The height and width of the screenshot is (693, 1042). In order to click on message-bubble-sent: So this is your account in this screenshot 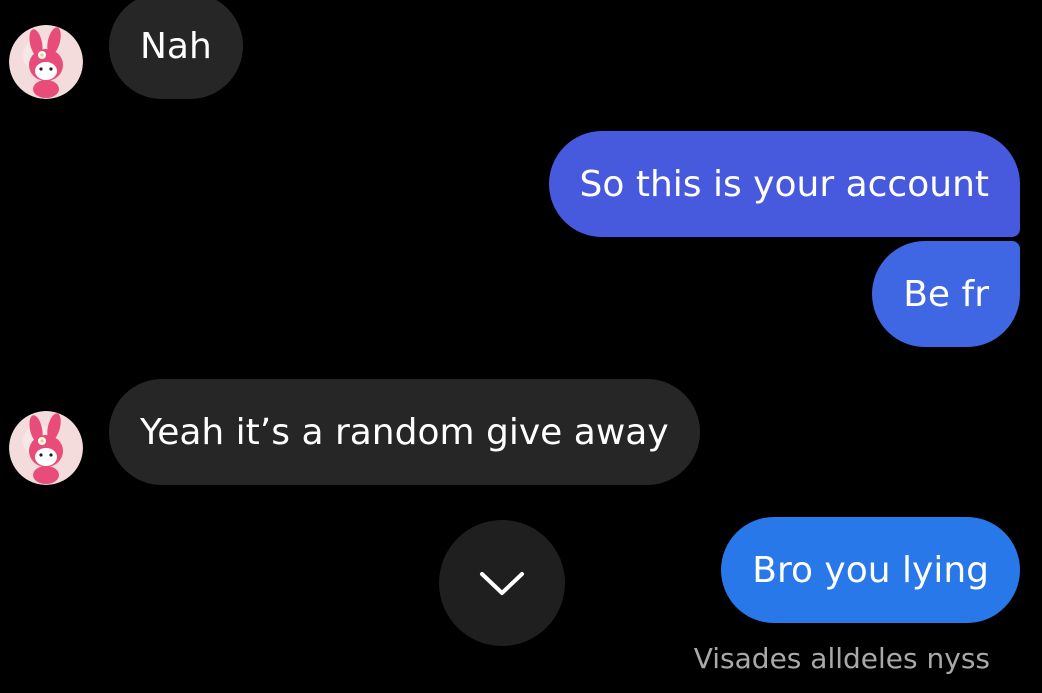, I will do `click(784, 184)`.